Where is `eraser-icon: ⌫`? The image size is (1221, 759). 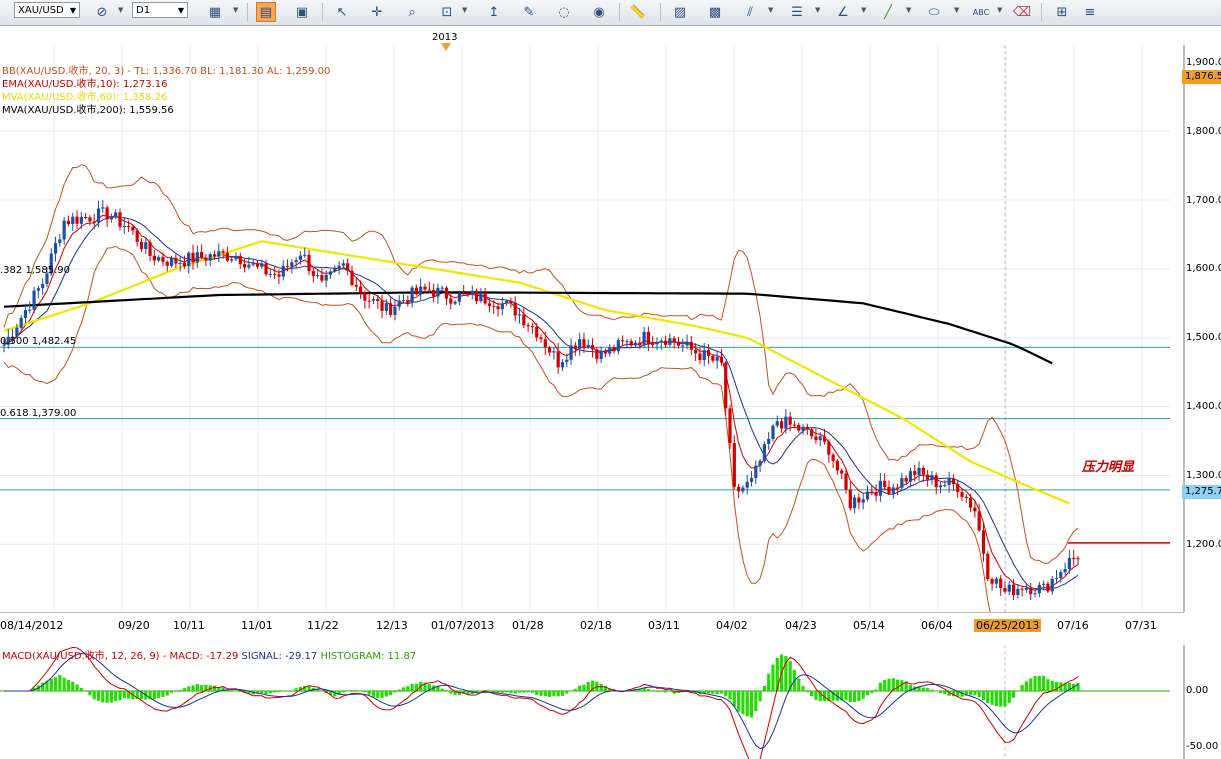
eraser-icon: ⌫ is located at coordinates (1022, 12).